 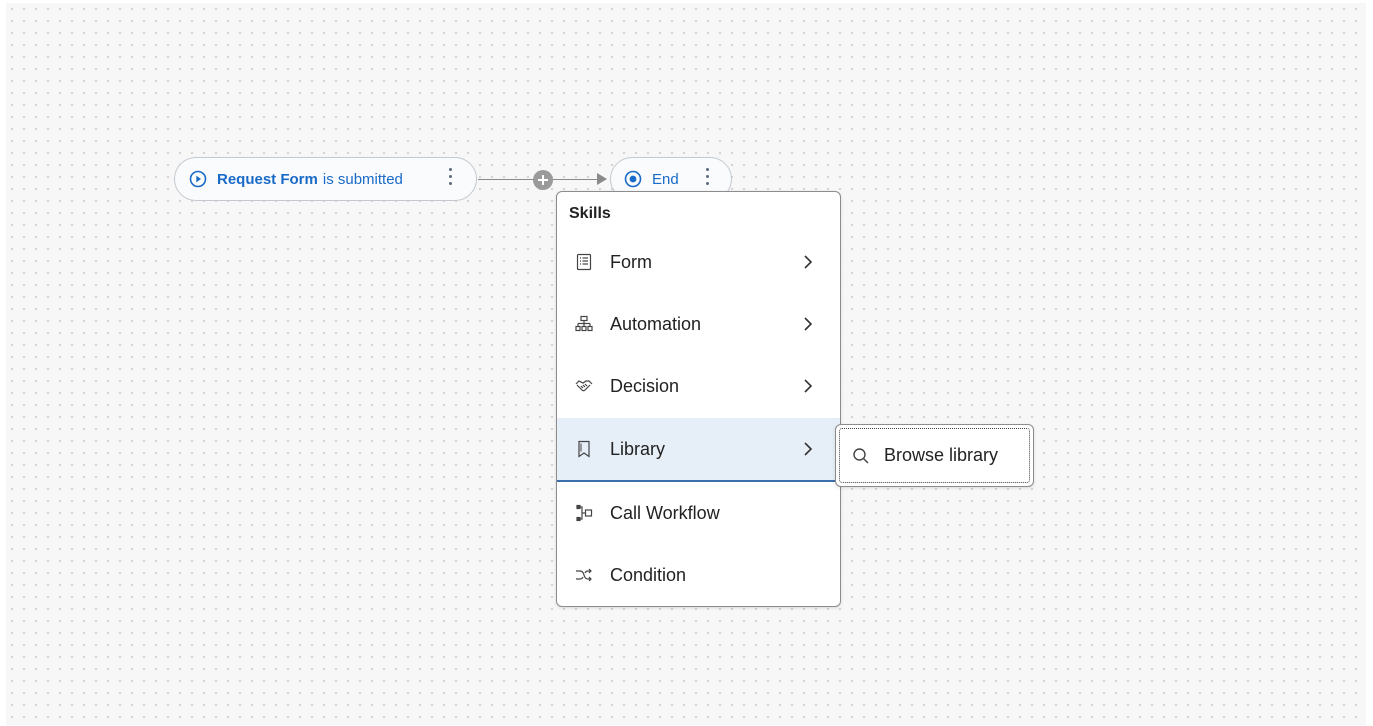 What do you see at coordinates (665, 512) in the screenshot?
I see `menu-item-label: Call Workflow` at bounding box center [665, 512].